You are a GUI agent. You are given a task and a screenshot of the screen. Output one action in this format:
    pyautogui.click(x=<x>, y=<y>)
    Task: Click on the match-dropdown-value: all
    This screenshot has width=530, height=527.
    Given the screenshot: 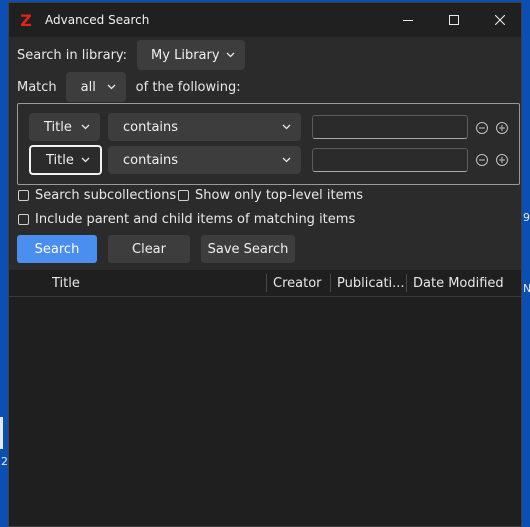 What is the action you would take?
    pyautogui.click(x=88, y=87)
    